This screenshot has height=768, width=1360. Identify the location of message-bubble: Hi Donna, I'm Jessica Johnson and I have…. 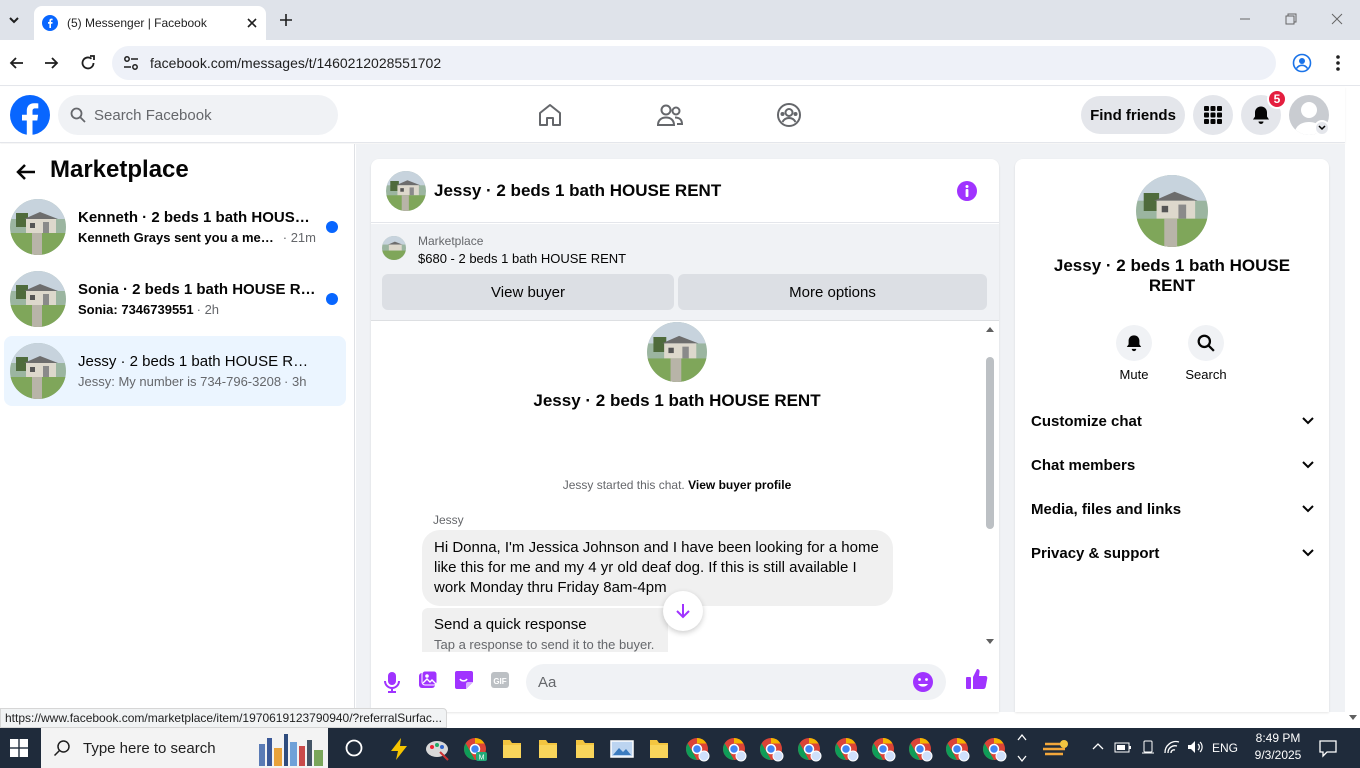
(657, 568).